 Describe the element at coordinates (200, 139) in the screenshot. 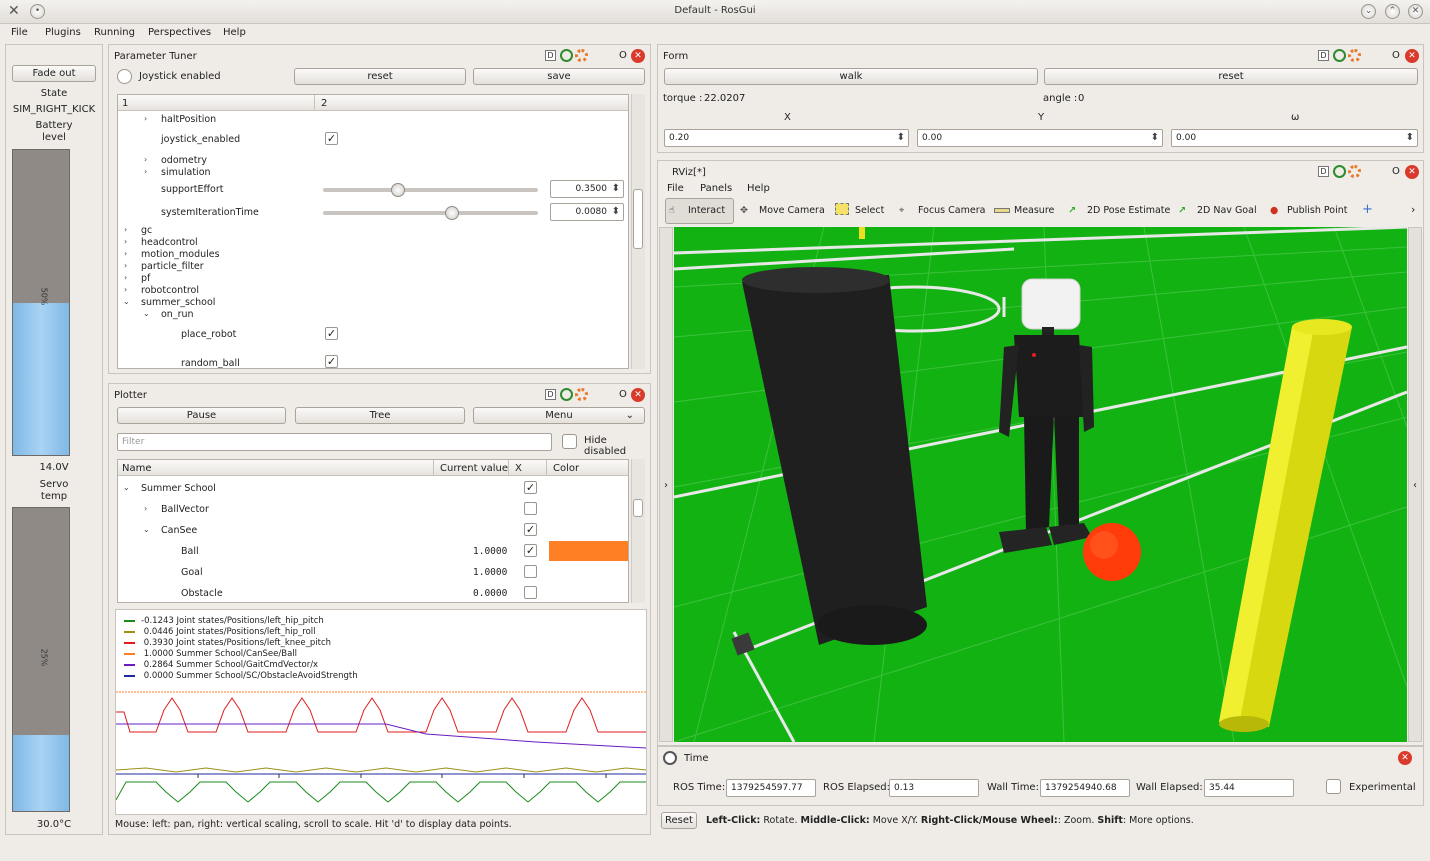

I see `tree-item-joystick-enabled: joystick_enabled` at that location.